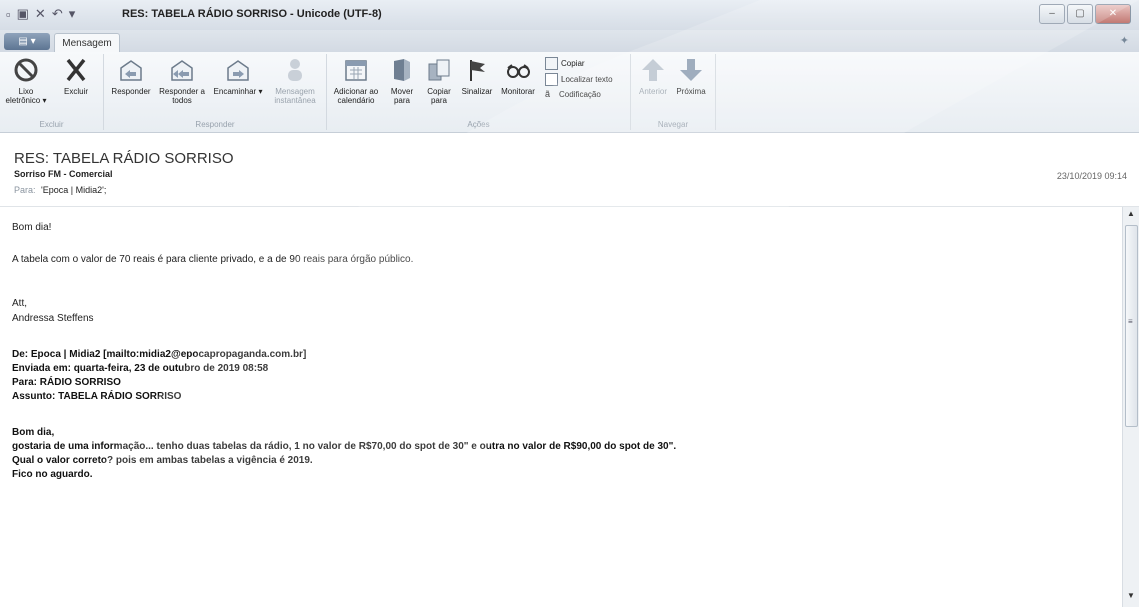 The width and height of the screenshot is (1139, 609). What do you see at coordinates (26, 70) in the screenshot?
I see `junk-icon` at bounding box center [26, 70].